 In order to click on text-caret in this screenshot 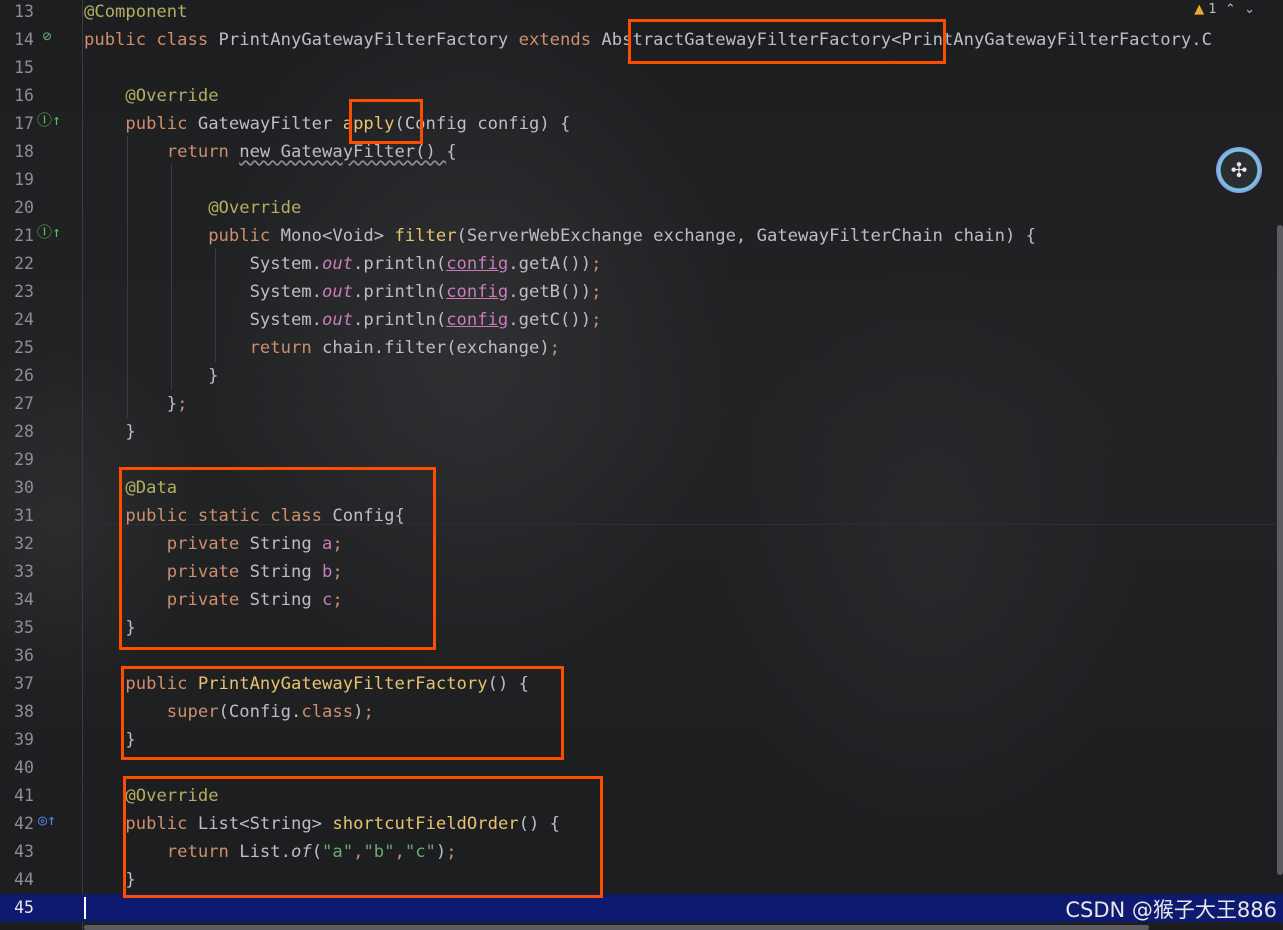, I will do `click(85, 908)`.